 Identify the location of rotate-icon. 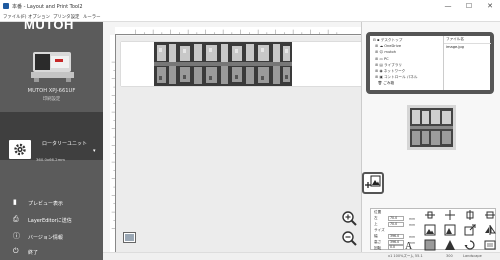
(470, 245).